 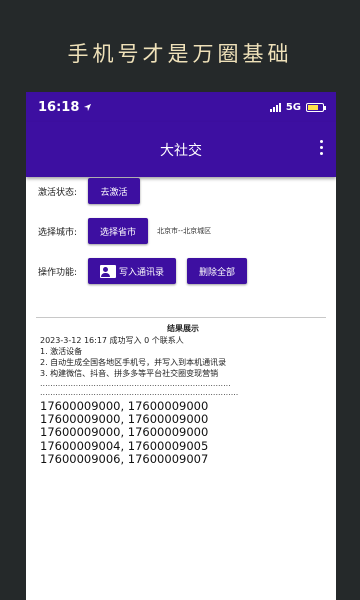 What do you see at coordinates (124, 432) in the screenshot?
I see `phone-number-row: 17600009000, 17600009000` at bounding box center [124, 432].